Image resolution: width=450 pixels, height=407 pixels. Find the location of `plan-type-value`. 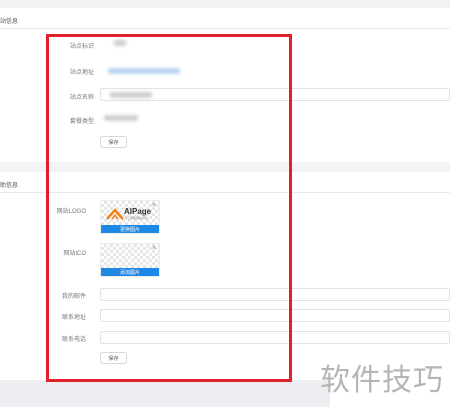

plan-type-value is located at coordinates (121, 118).